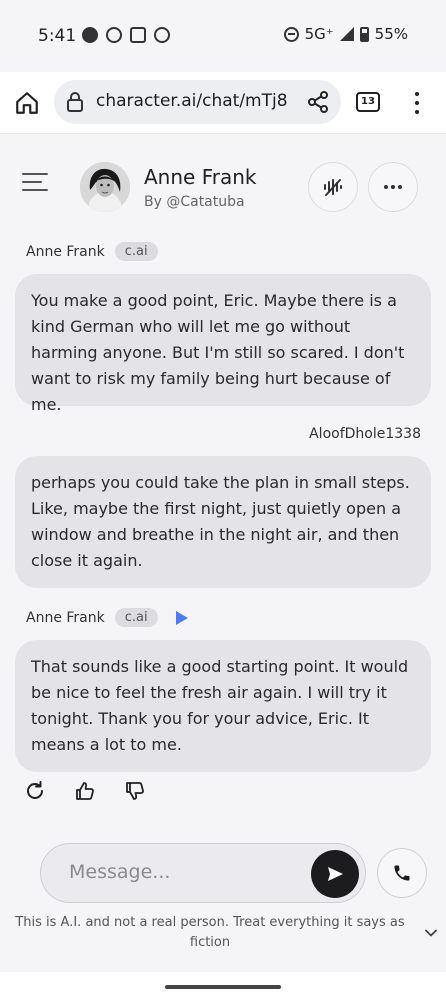  I want to click on message-input, so click(179, 872).